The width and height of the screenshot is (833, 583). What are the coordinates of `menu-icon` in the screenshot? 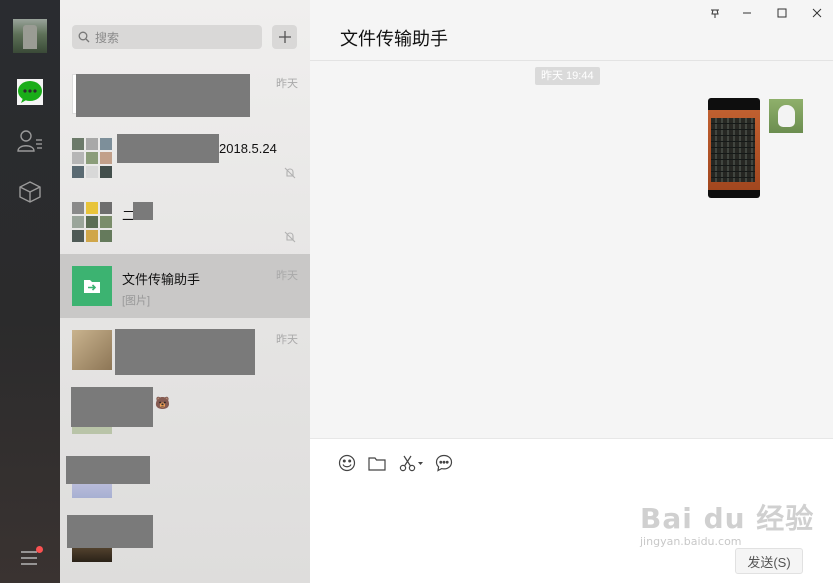 It's located at (30, 558).